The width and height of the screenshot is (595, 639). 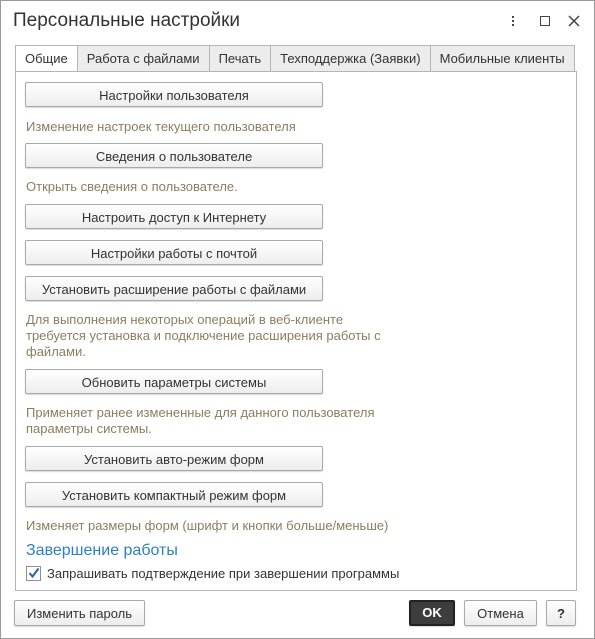 What do you see at coordinates (174, 155) in the screenshot?
I see `user-info-button: Сведения о пользователе` at bounding box center [174, 155].